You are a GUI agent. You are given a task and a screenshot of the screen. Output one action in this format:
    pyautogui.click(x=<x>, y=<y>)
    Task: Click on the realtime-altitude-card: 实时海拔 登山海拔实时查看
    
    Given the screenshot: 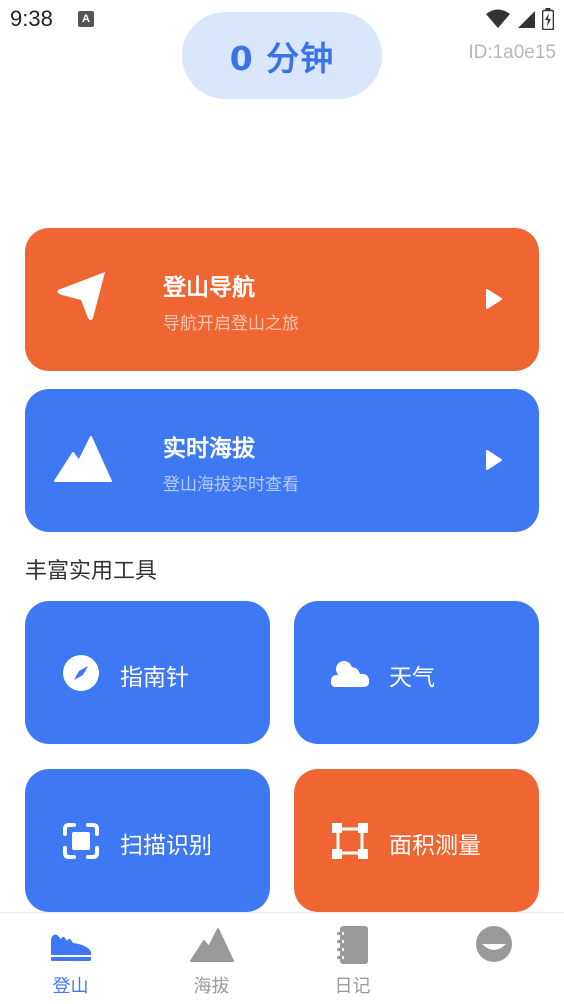 What is the action you would take?
    pyautogui.click(x=282, y=460)
    